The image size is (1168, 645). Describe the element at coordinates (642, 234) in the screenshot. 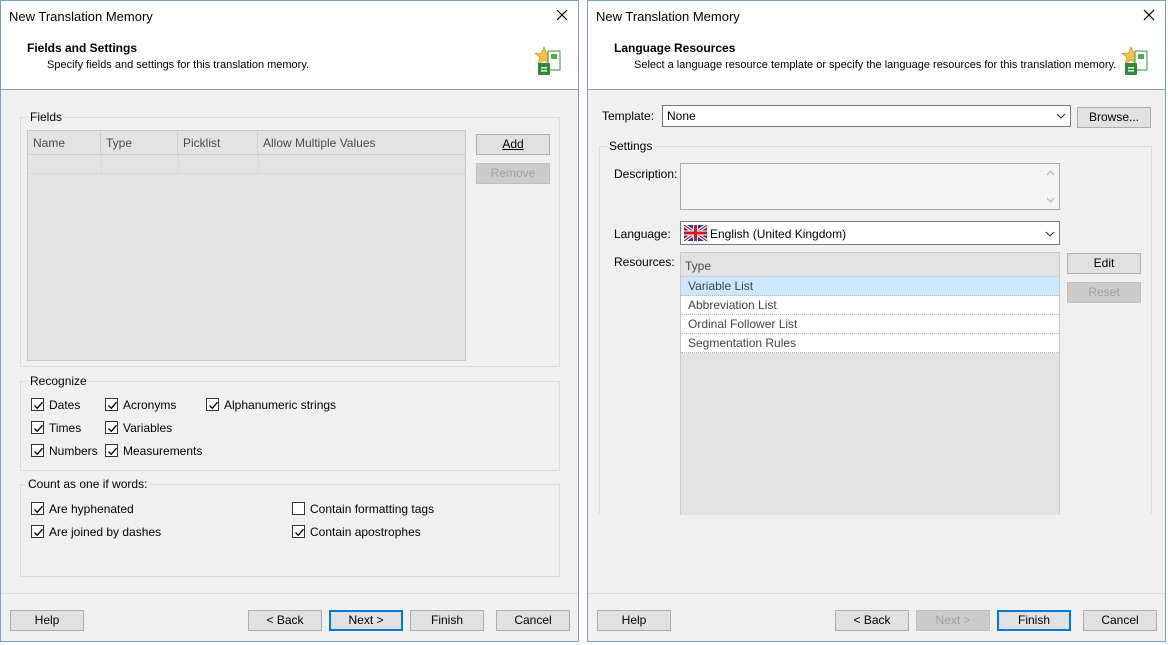

I see `language-label: Language:` at that location.